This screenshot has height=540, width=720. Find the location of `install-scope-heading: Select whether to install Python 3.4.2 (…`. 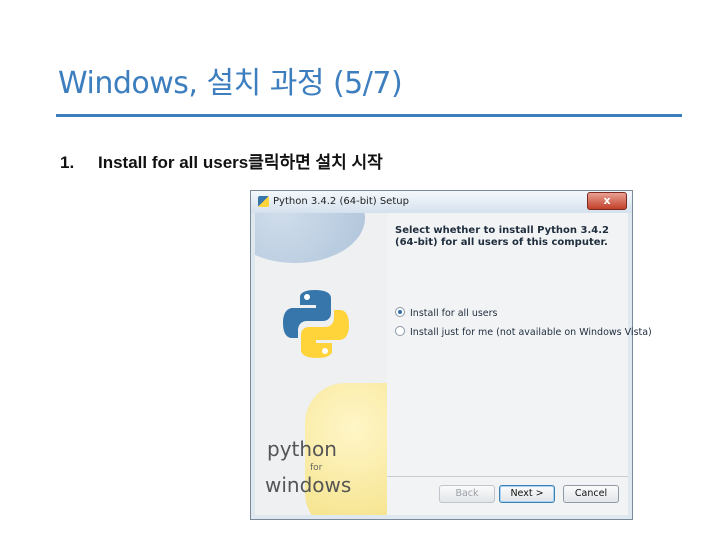

install-scope-heading: Select whether to install Python 3.4.2 (… is located at coordinates (502, 236).